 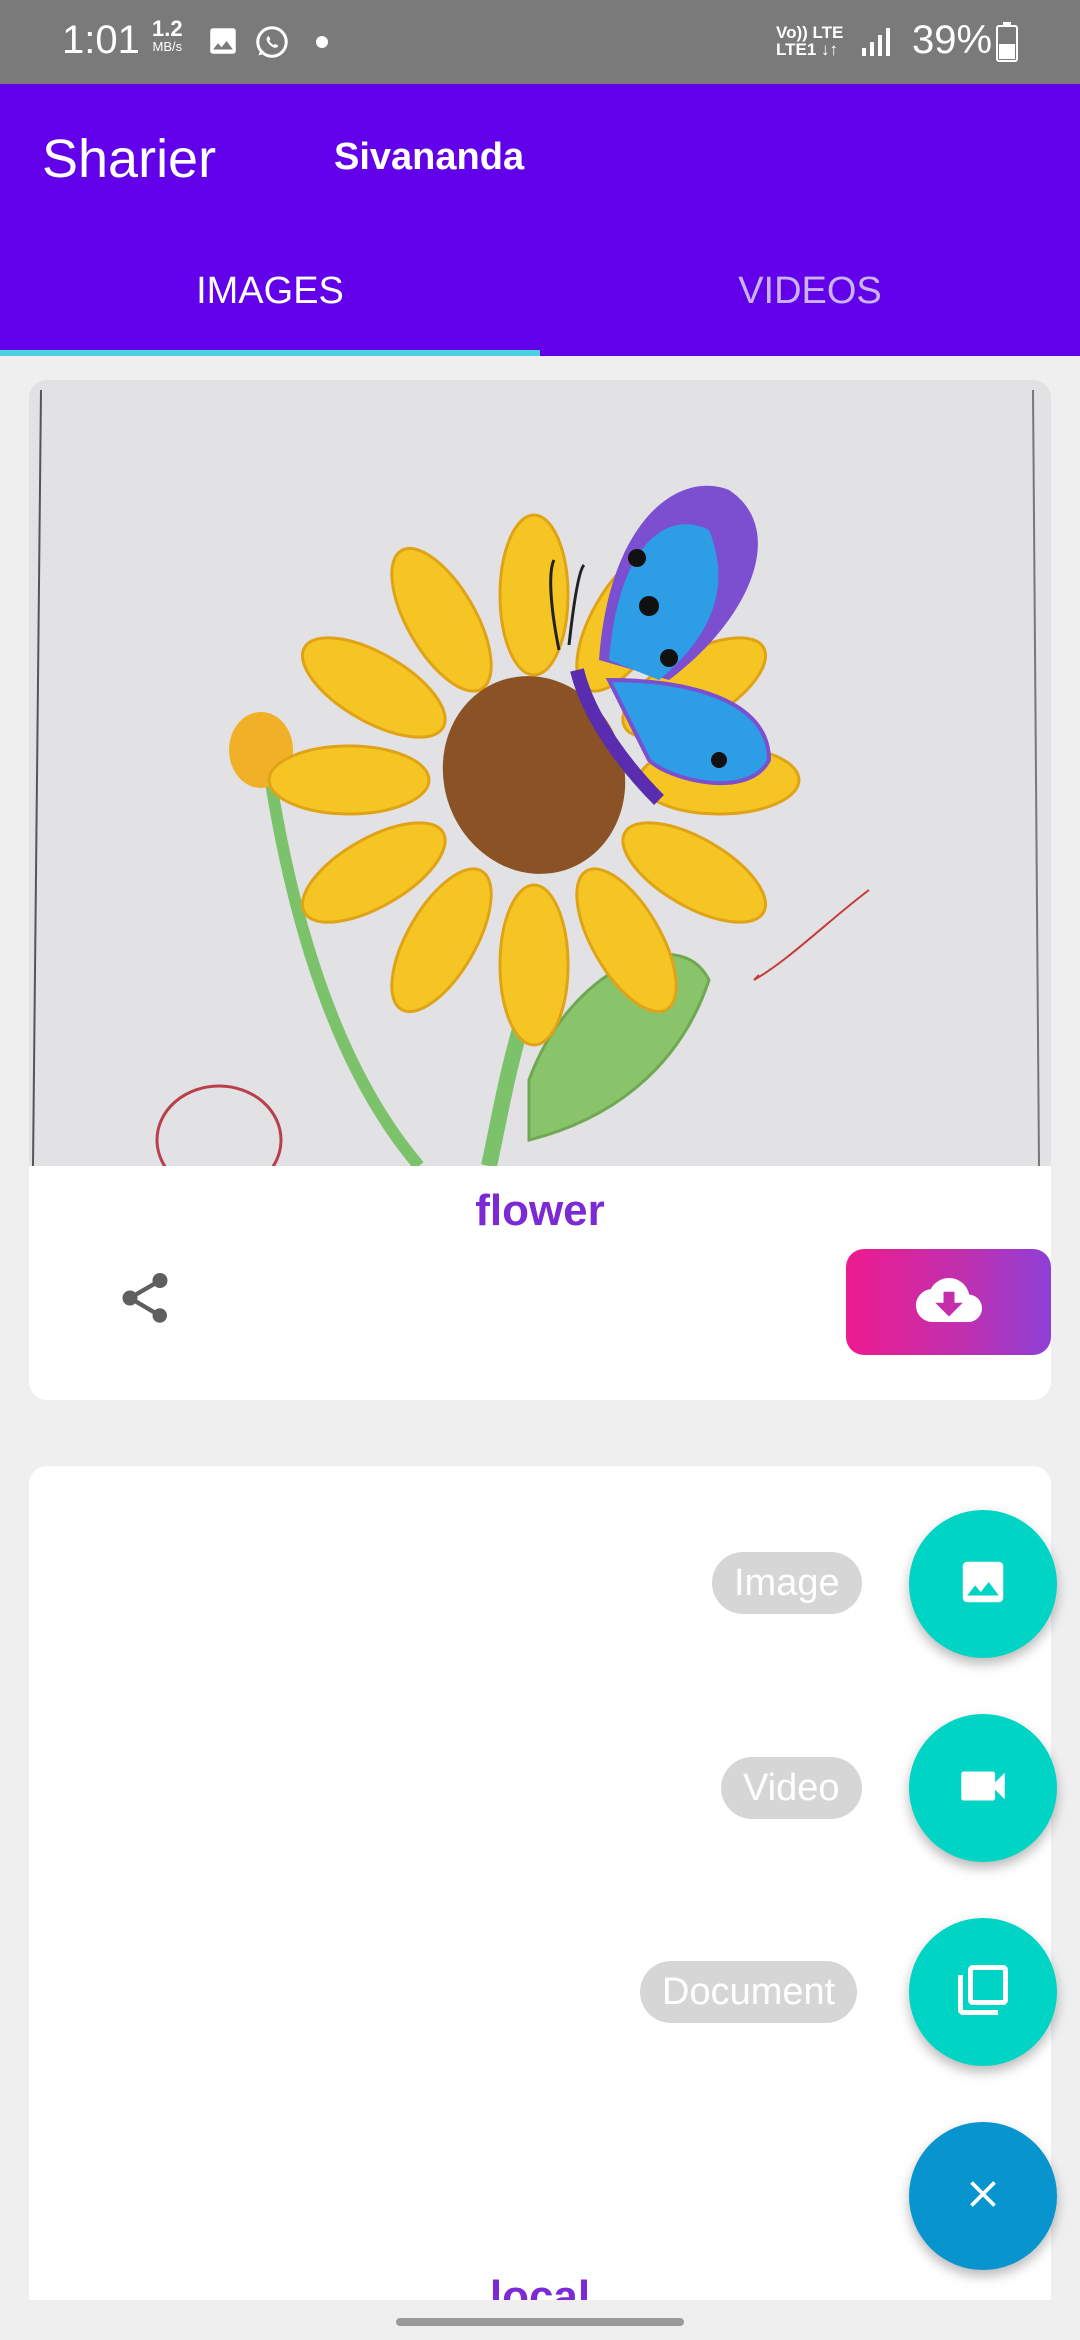 What do you see at coordinates (787, 1583) in the screenshot?
I see `fab-label-image: Image` at bounding box center [787, 1583].